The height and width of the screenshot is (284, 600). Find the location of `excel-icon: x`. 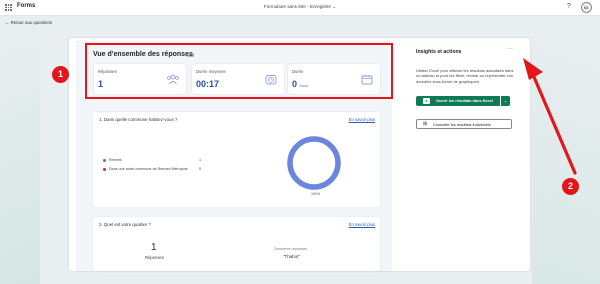

excel-icon: x is located at coordinates (426, 101).